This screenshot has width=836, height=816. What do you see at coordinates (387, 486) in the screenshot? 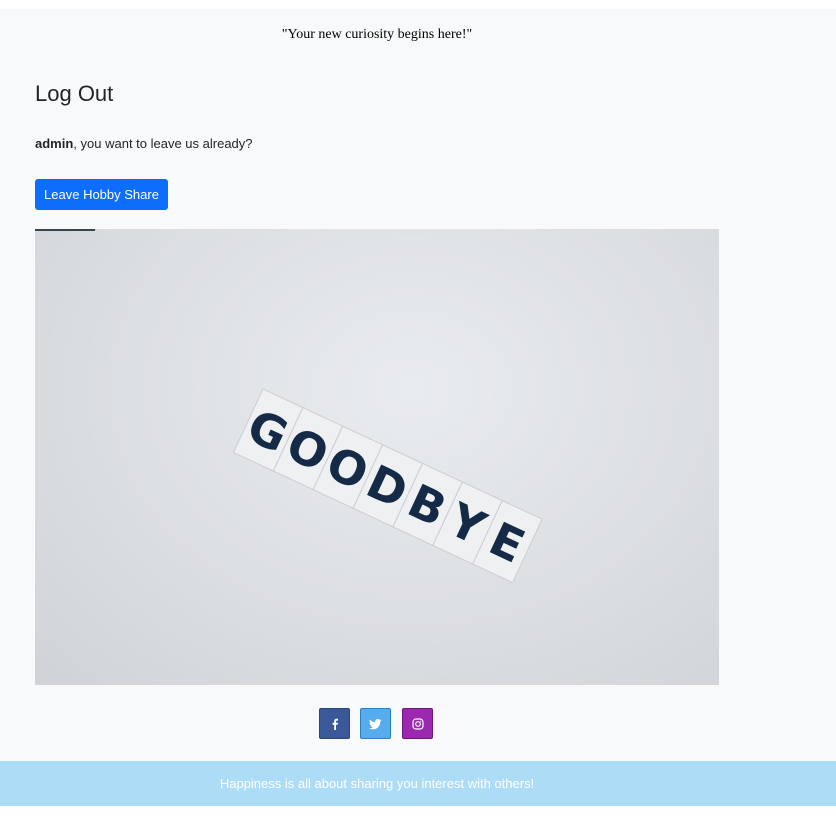
I see `goodbye-letter-tiles: GOODBYE` at bounding box center [387, 486].